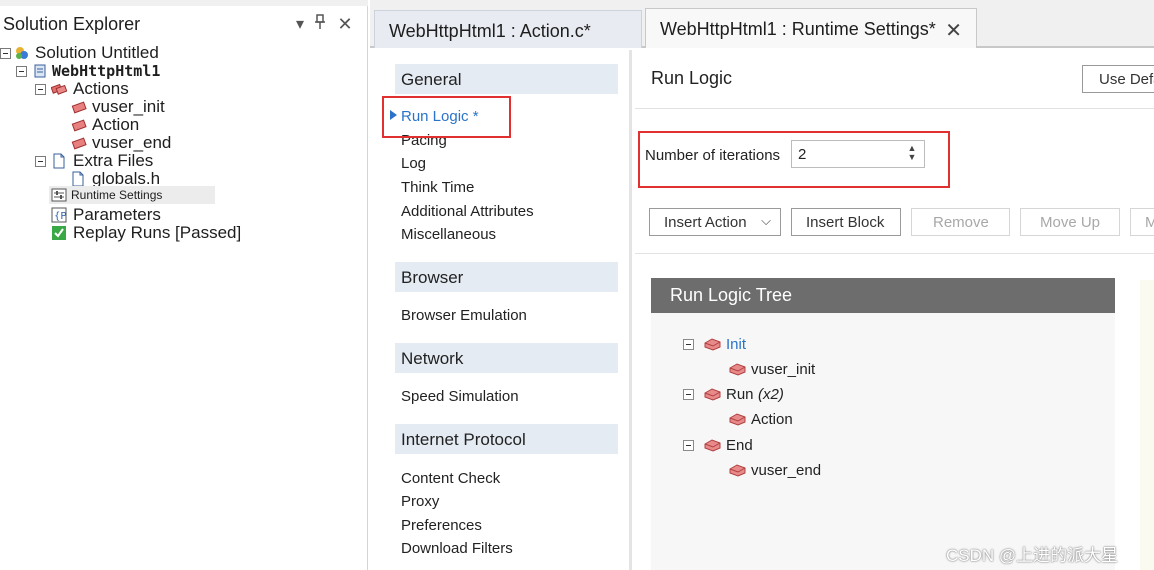 Image resolution: width=1154 pixels, height=570 pixels. What do you see at coordinates (345, 24) in the screenshot?
I see `close-icon: ✕` at bounding box center [345, 24].